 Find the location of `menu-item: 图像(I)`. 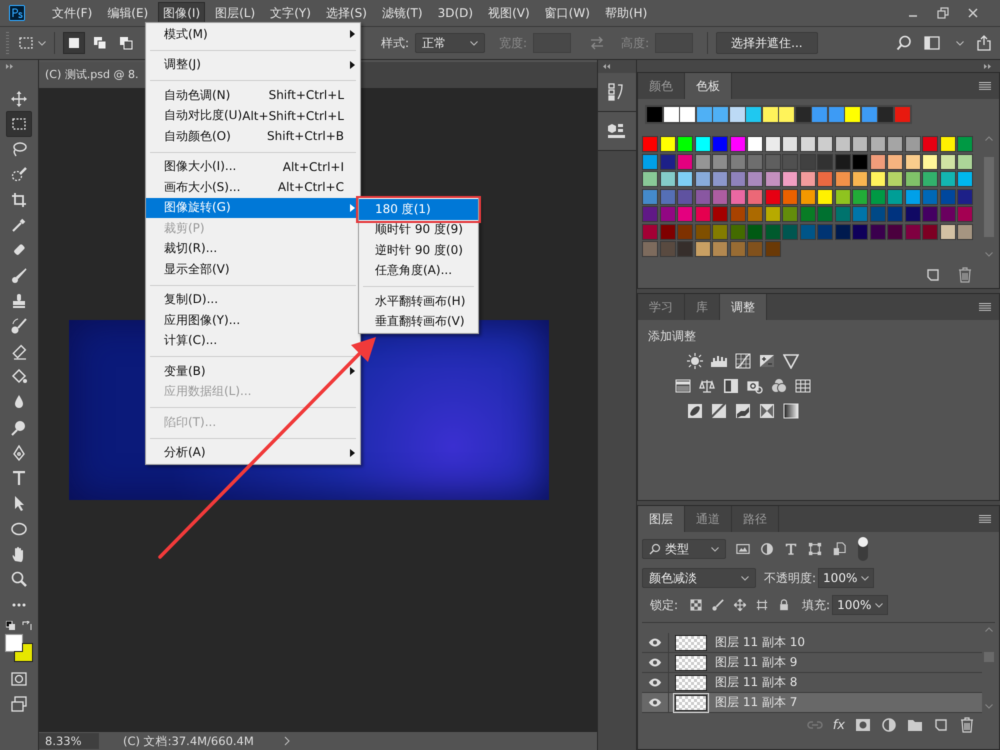

menu-item: 图像(I) is located at coordinates (182, 13).